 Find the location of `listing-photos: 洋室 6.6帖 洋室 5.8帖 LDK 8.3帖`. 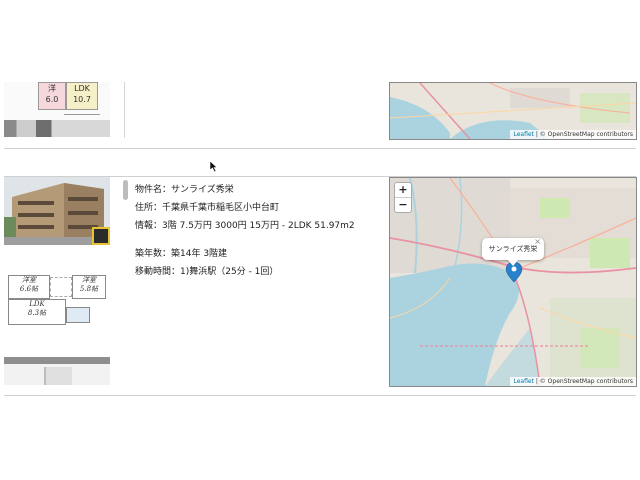

listing-photos: 洋室 6.6帖 洋室 5.8帖 LDK 8.3帖 is located at coordinates (63, 281).